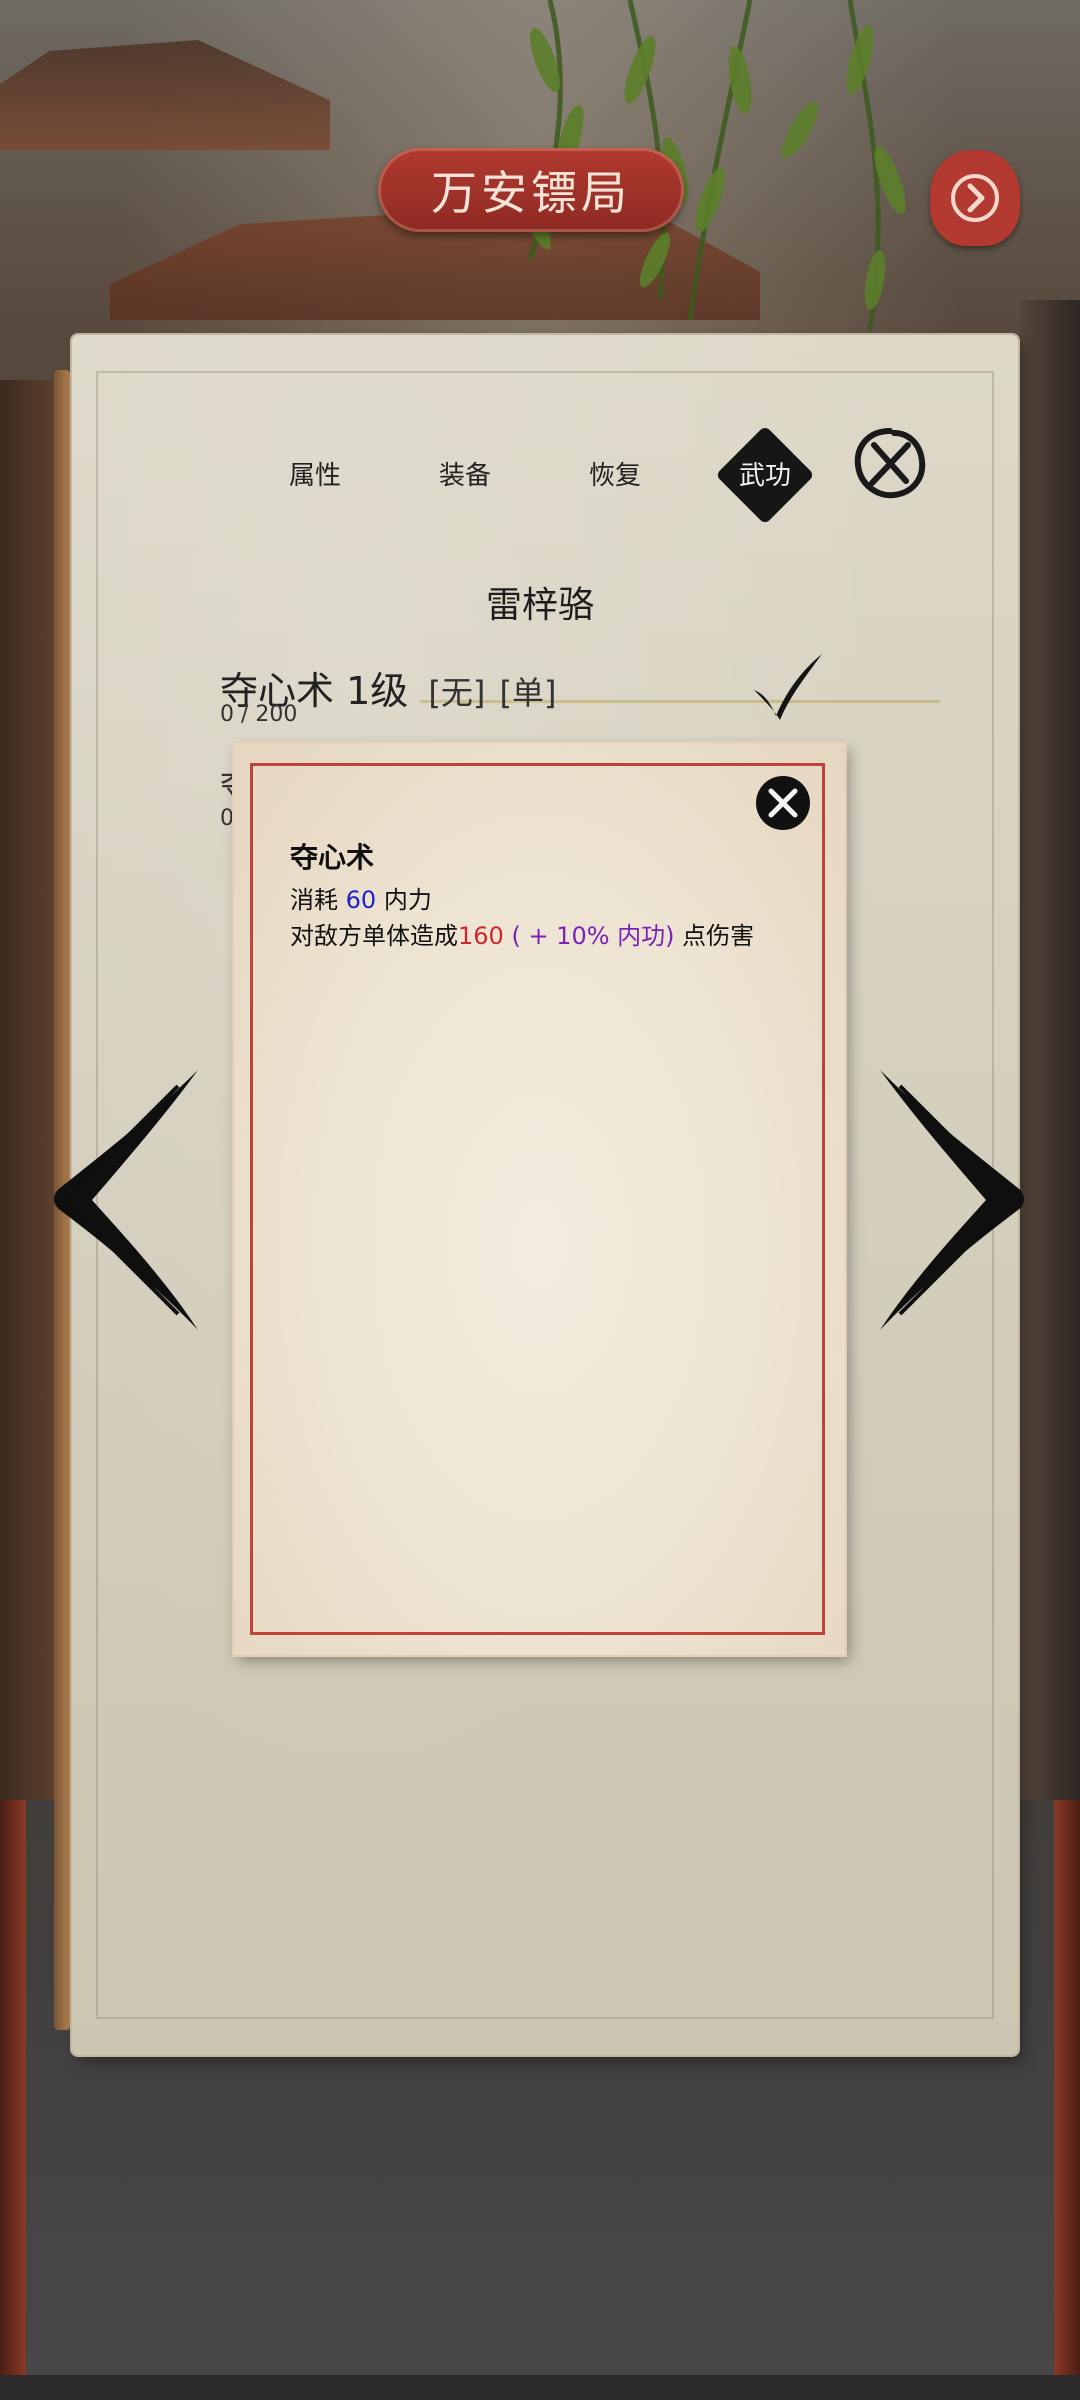 This screenshot has height=2400, width=1080. Describe the element at coordinates (315, 473) in the screenshot. I see `tab-attributes: 属性` at that location.